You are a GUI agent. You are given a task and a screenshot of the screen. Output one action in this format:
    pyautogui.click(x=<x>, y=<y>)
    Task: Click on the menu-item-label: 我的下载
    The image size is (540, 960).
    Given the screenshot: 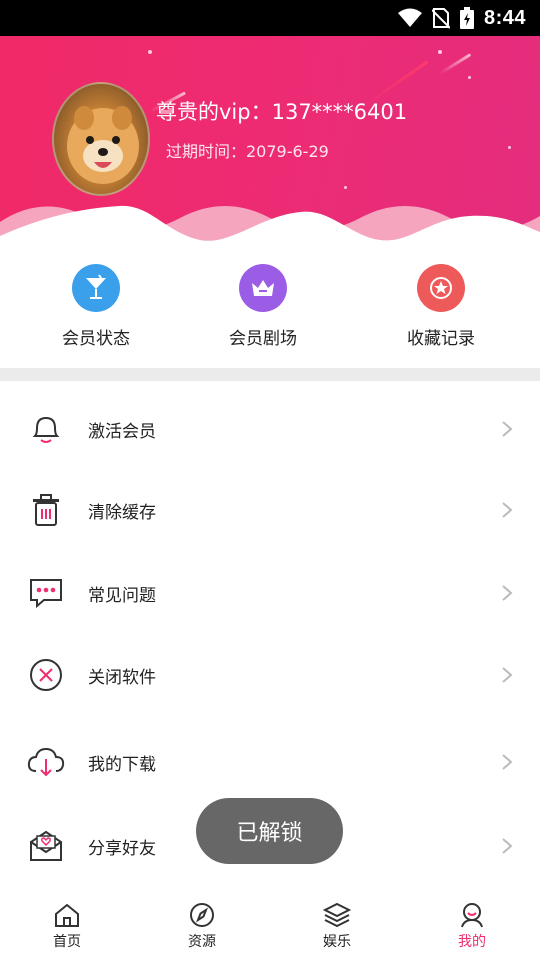 What is the action you would take?
    pyautogui.click(x=122, y=765)
    